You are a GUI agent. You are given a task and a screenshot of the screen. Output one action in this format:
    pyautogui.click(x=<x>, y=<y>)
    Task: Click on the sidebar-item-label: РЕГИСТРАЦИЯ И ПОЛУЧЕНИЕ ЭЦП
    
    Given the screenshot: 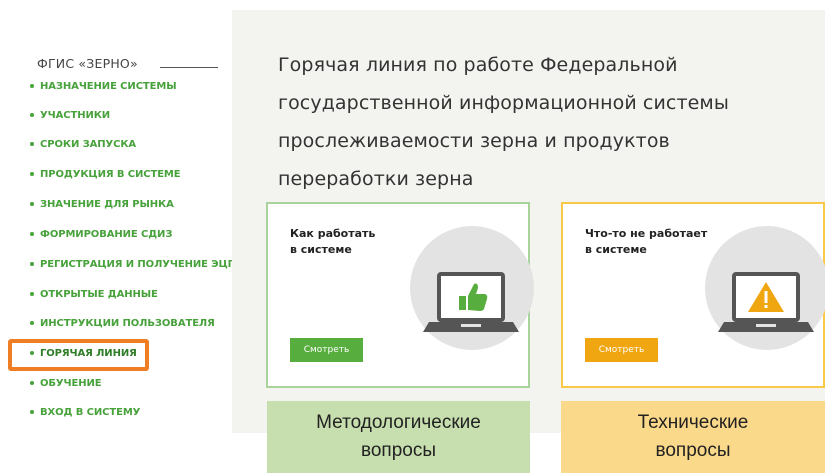 What is the action you would take?
    pyautogui.click(x=138, y=264)
    